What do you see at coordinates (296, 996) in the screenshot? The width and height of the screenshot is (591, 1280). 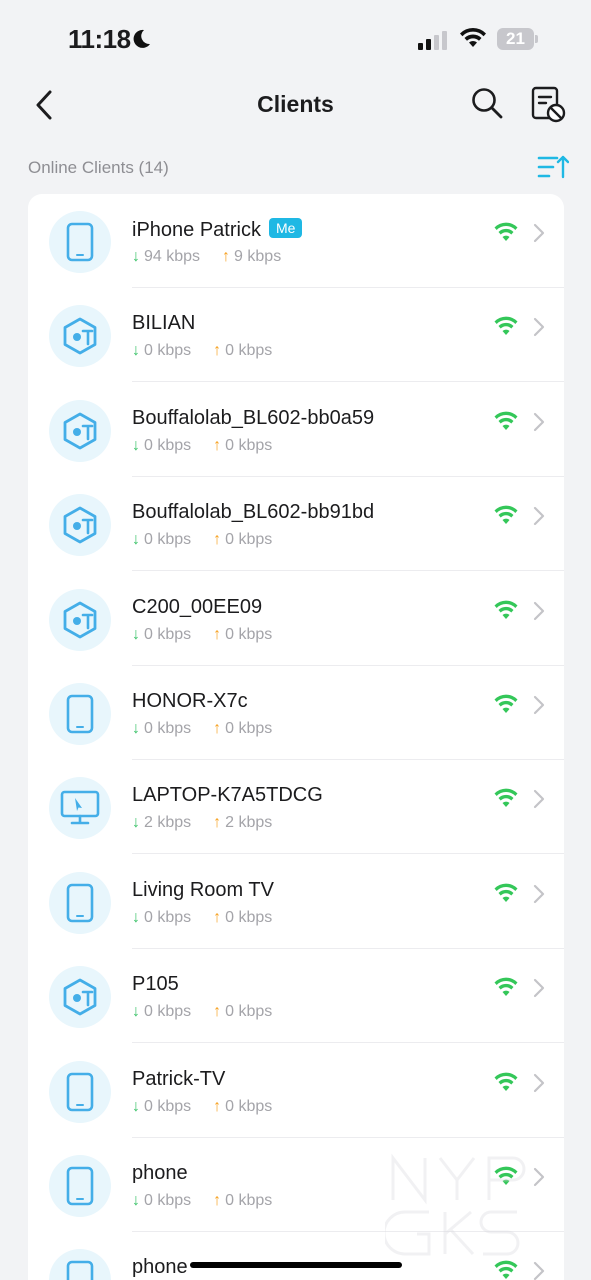 I see `client-row: P105 ↓ 0 kbps ↑ 0 kbps` at bounding box center [296, 996].